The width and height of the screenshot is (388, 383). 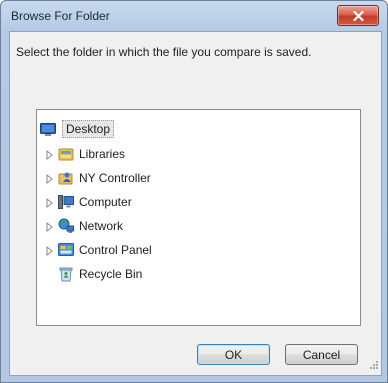 I want to click on resize-grip-icon, so click(x=374, y=366).